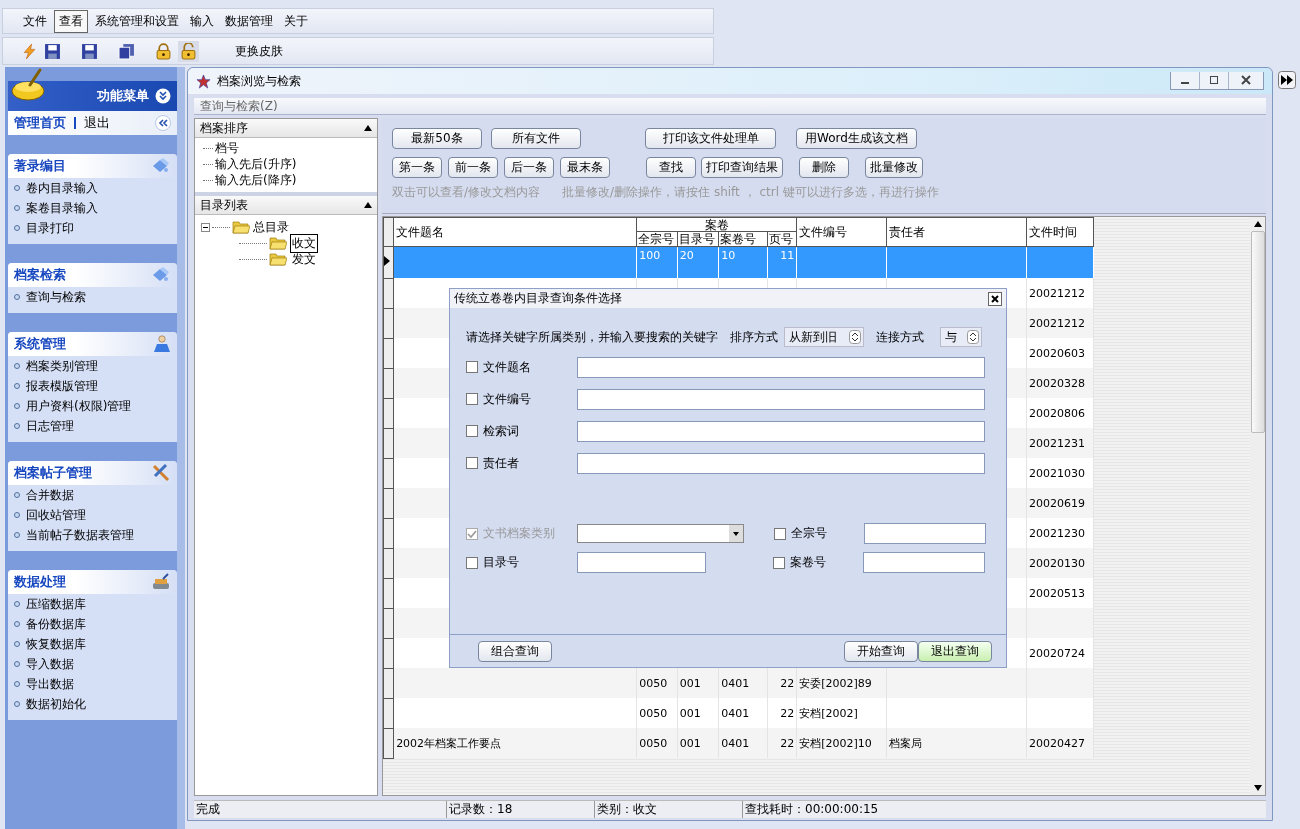 This screenshot has height=829, width=1300. Describe the element at coordinates (809, 533) in the screenshot. I see `checkbox-label: 全宗号` at that location.